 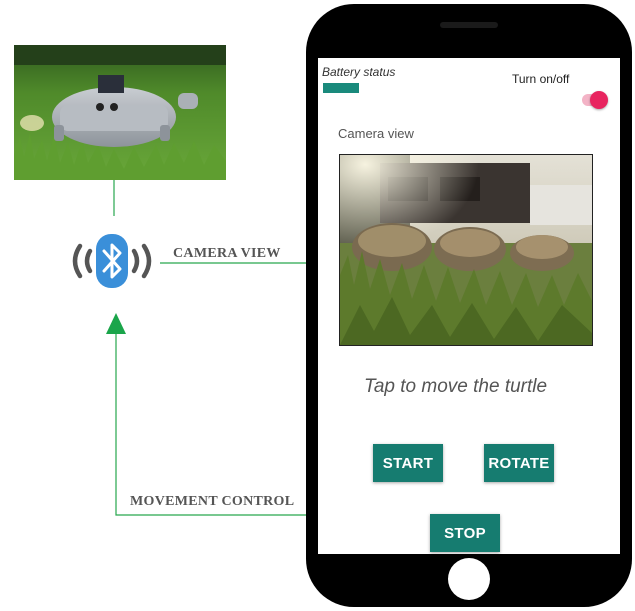 What do you see at coordinates (408, 463) in the screenshot?
I see `start-button: START` at bounding box center [408, 463].